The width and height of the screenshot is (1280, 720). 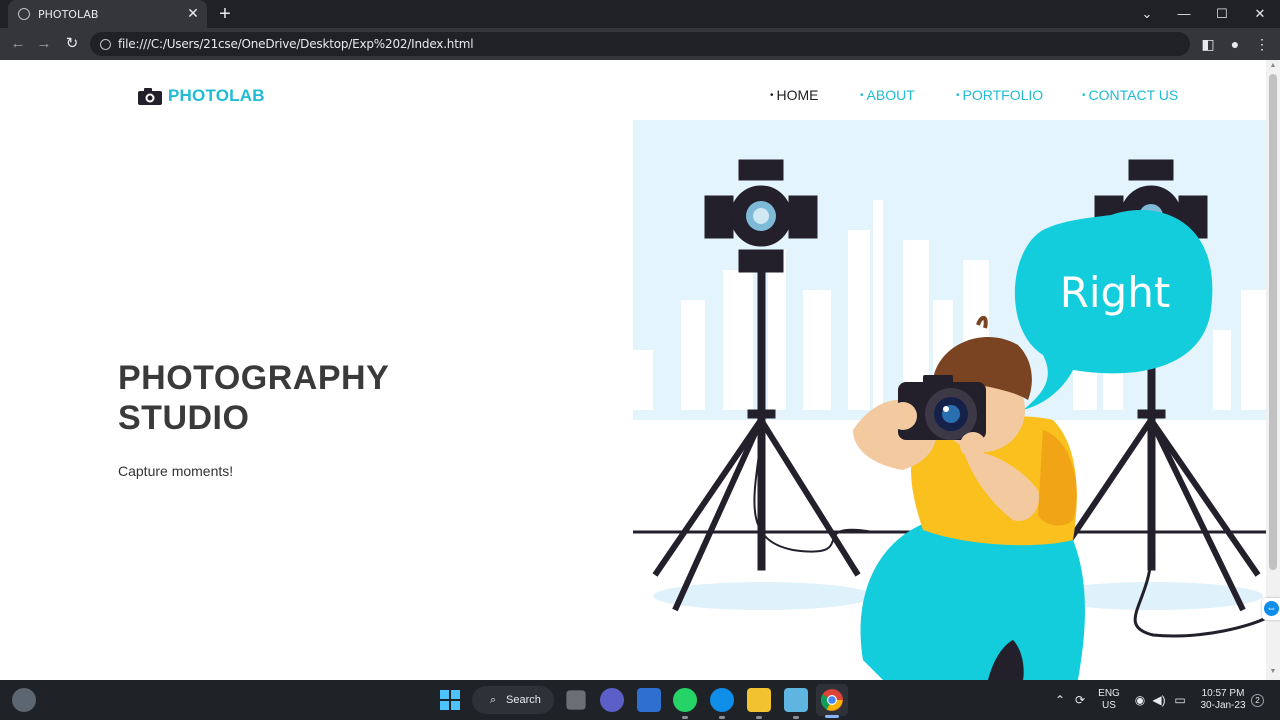 What do you see at coordinates (193, 13) in the screenshot?
I see `tab-close-icon: ✕` at bounding box center [193, 13].